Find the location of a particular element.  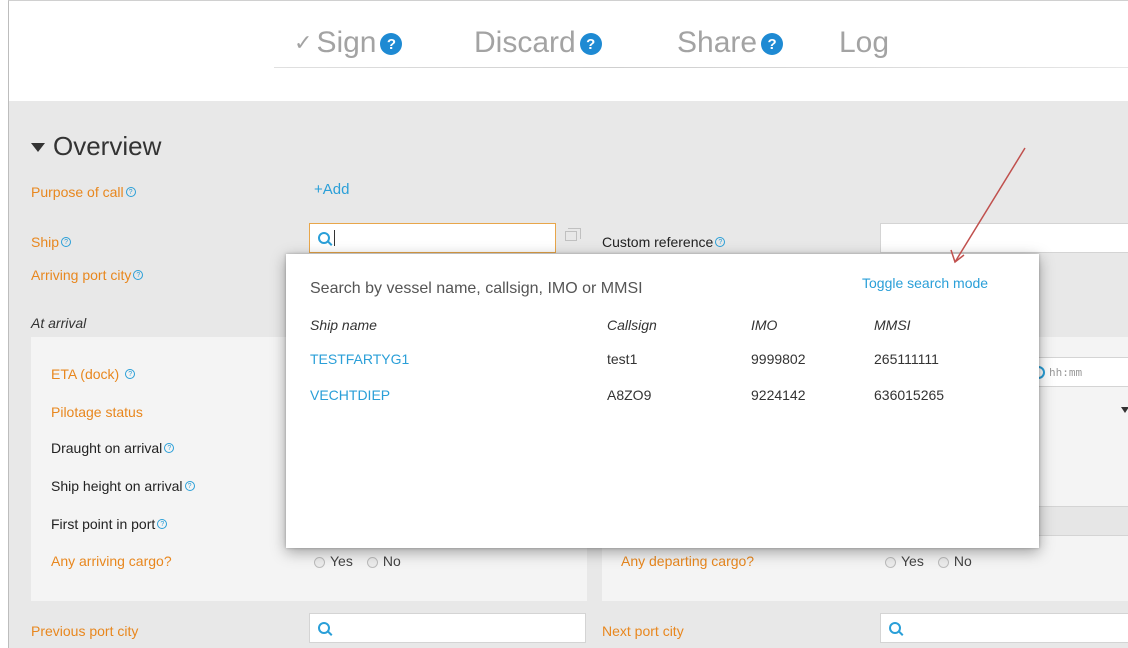

departing-cargo-no: No is located at coordinates (954, 561).